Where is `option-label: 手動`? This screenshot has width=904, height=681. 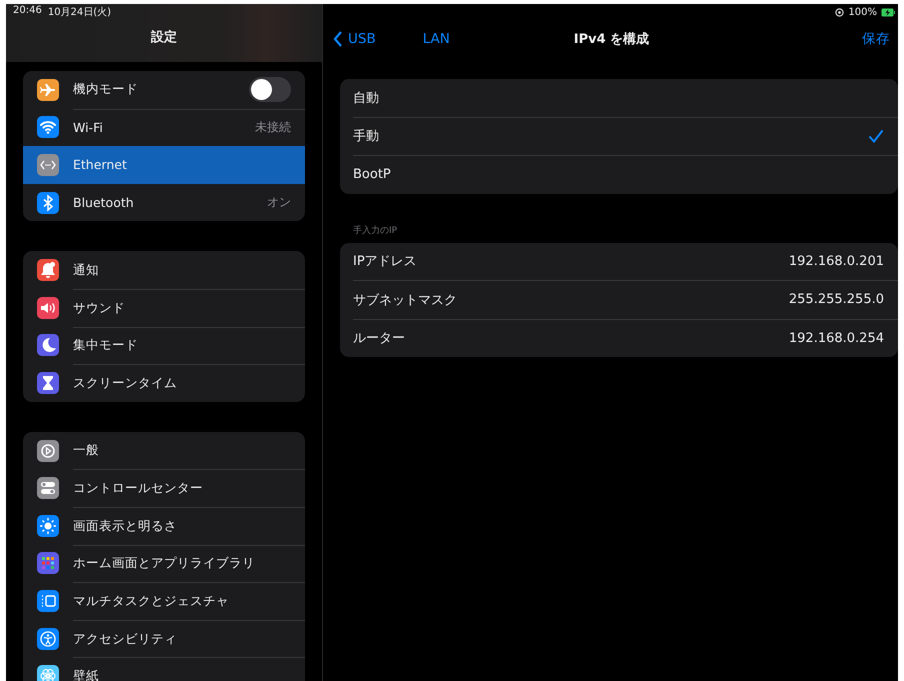
option-label: 手動 is located at coordinates (366, 137).